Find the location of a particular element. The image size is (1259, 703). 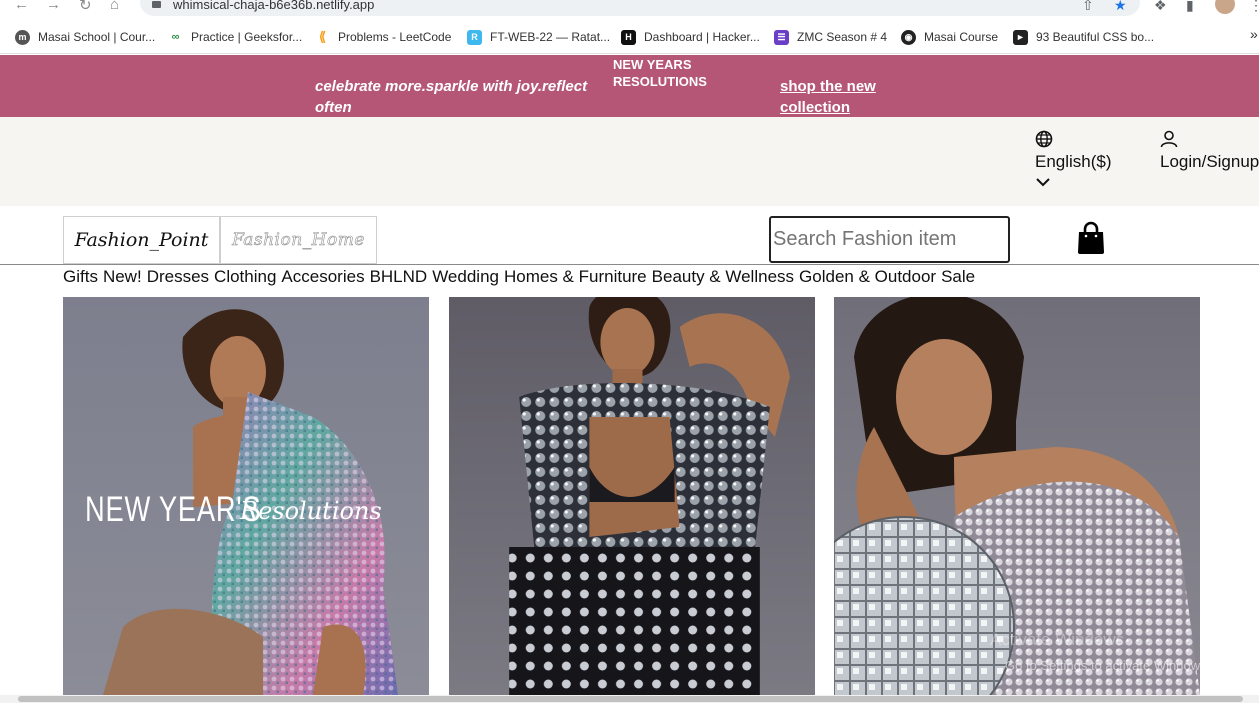

hero-overlay-left: NEW YEAR'S is located at coordinates (173, 509).